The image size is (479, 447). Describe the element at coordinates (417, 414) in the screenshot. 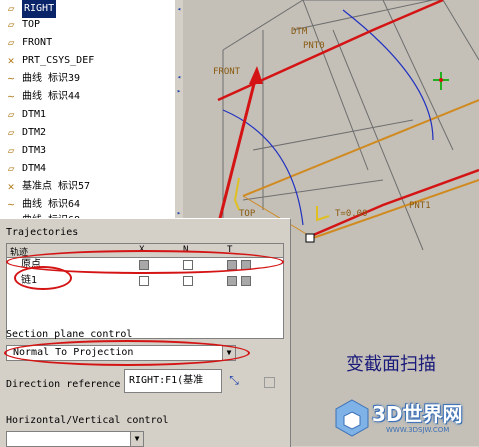

I see `watermark-brand: 3D世界网` at that location.